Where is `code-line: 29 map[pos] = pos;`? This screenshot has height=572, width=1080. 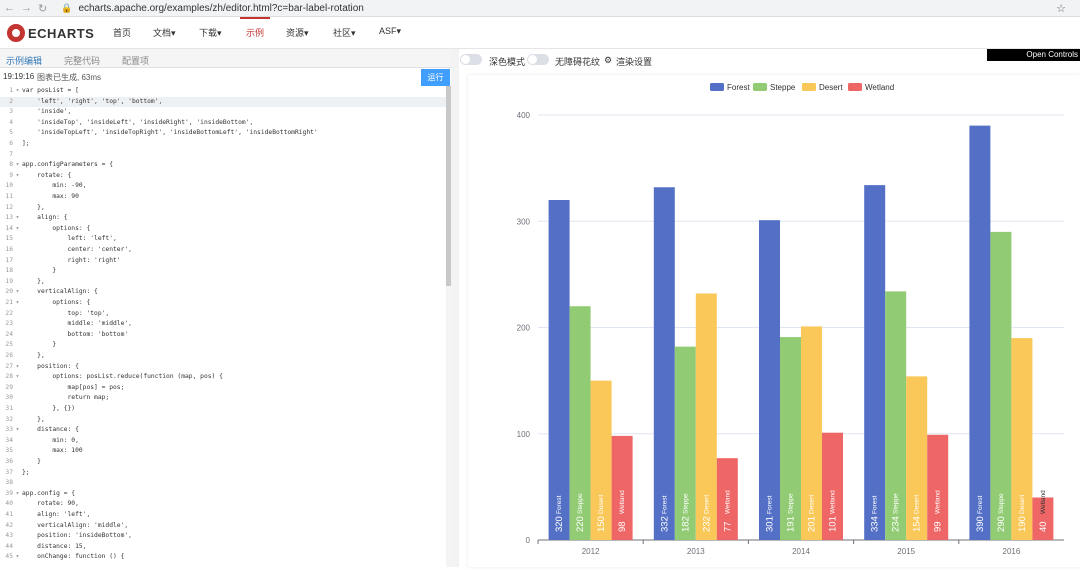 code-line: 29 map[pos] = pos; is located at coordinates (223, 388).